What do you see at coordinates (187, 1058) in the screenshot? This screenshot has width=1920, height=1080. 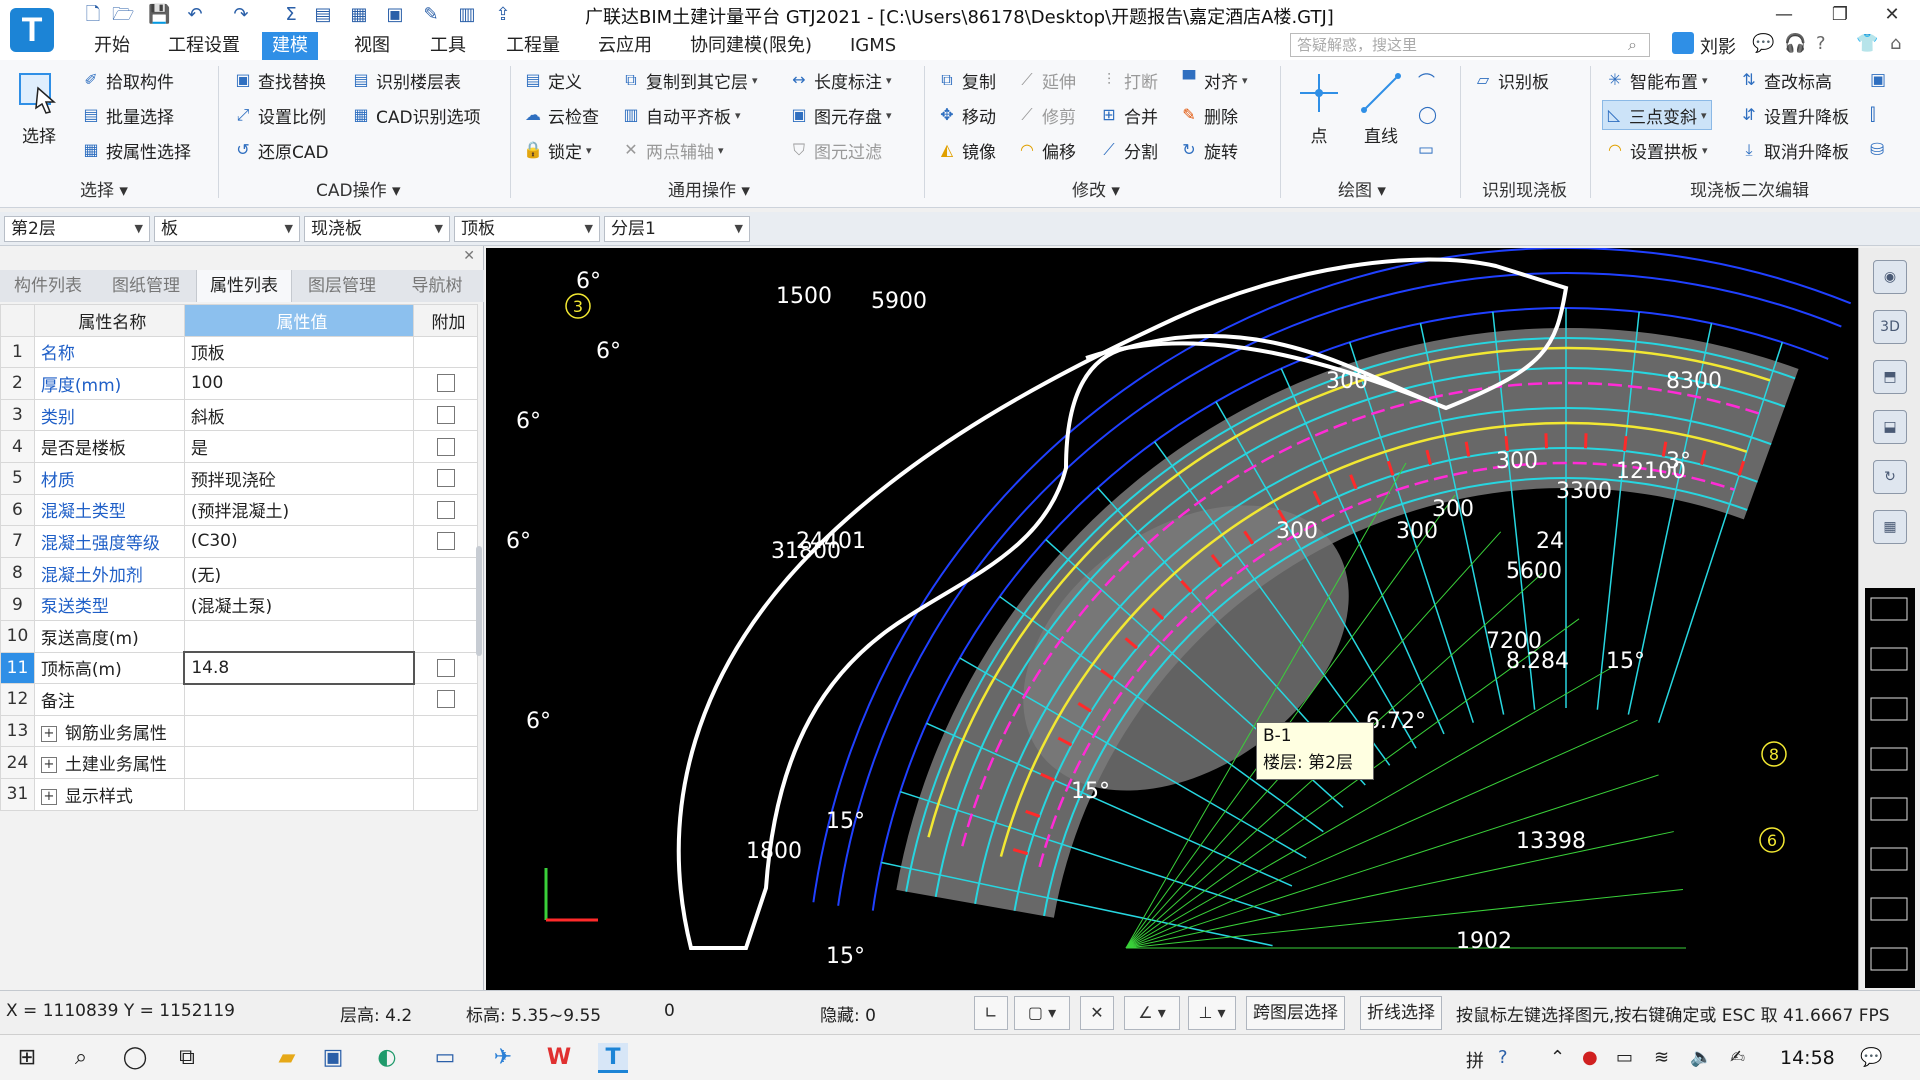 I see `task-view-icon: ⧉` at bounding box center [187, 1058].